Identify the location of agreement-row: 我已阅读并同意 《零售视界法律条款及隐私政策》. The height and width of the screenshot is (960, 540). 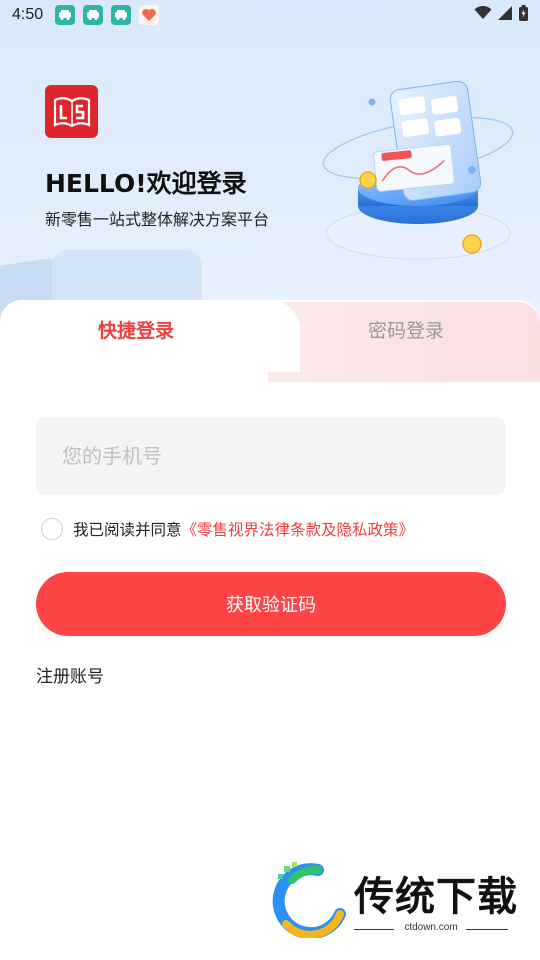
(227, 529).